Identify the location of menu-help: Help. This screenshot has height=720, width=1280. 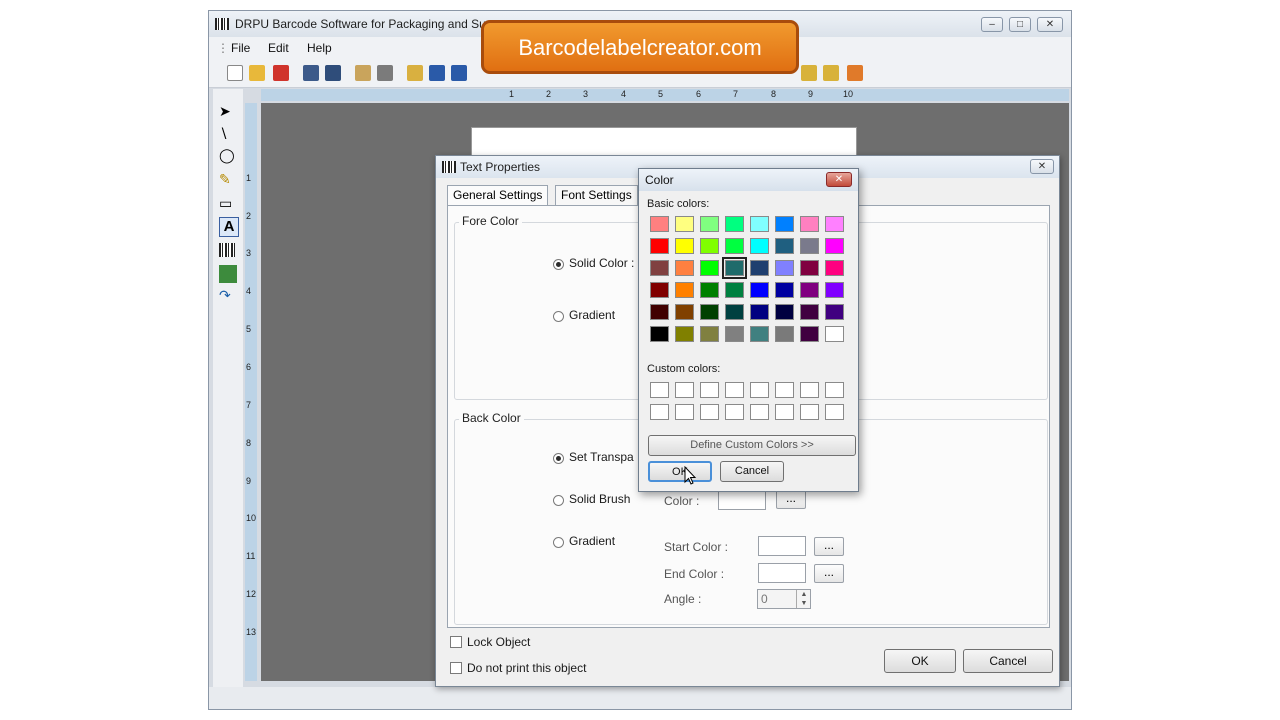
(319, 48).